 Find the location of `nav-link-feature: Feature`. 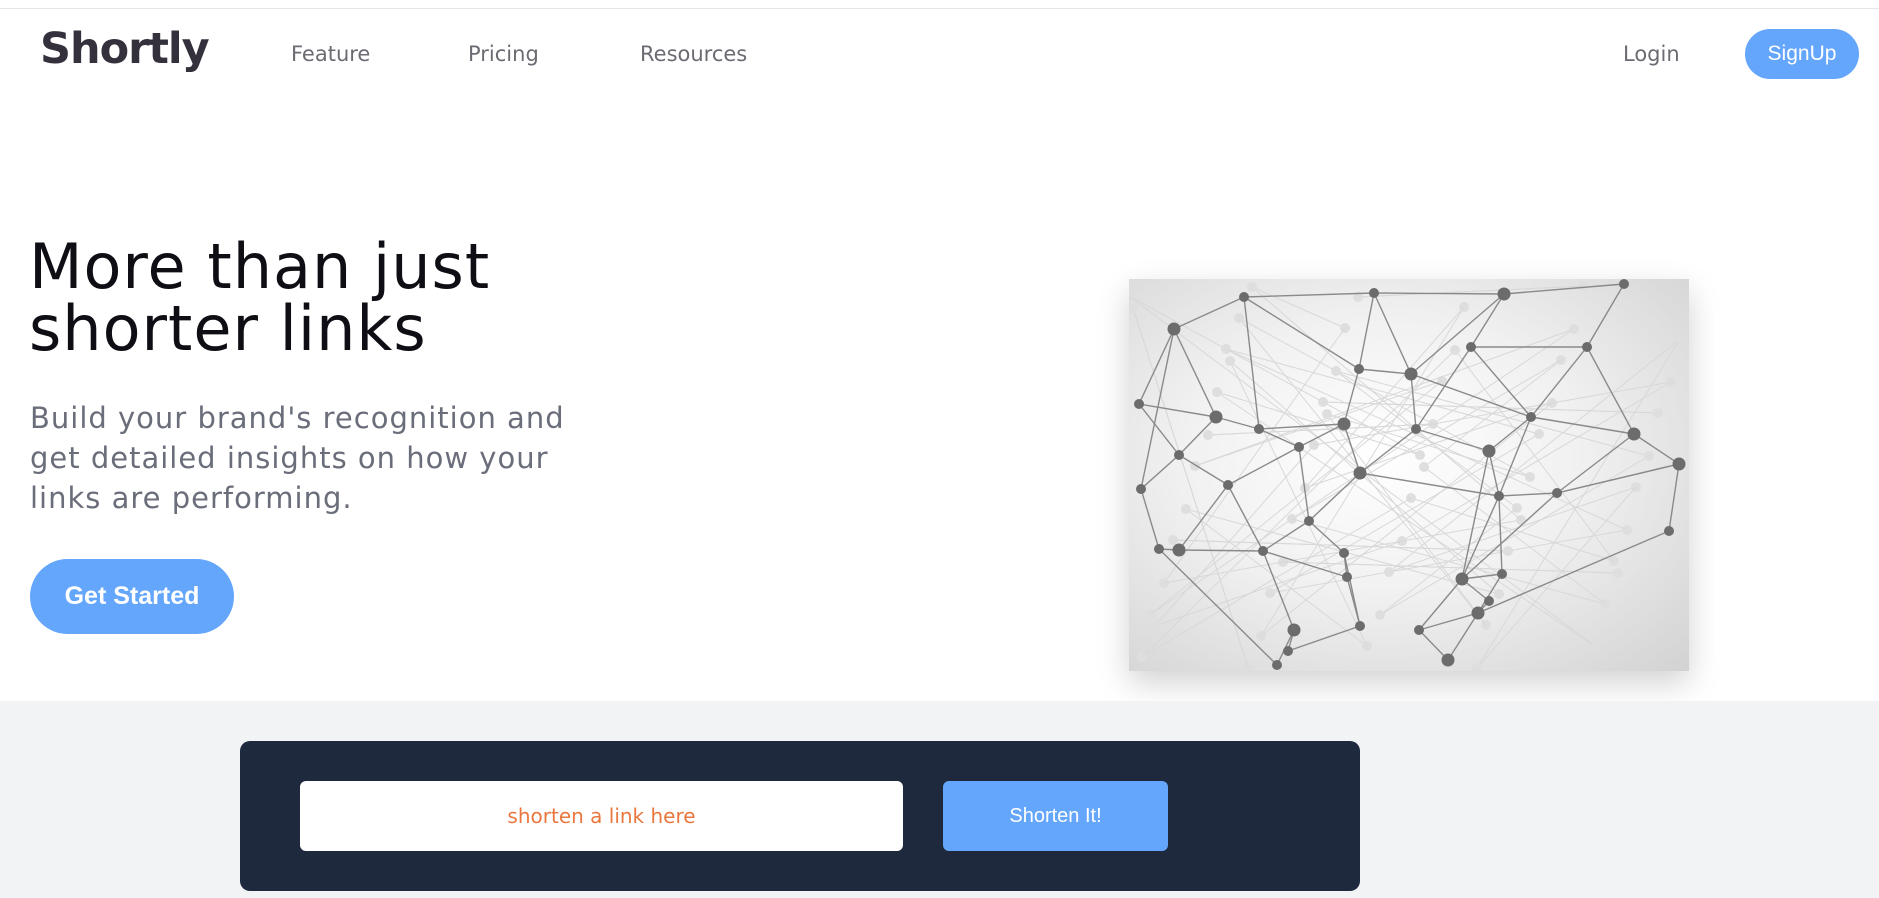

nav-link-feature: Feature is located at coordinates (330, 54).